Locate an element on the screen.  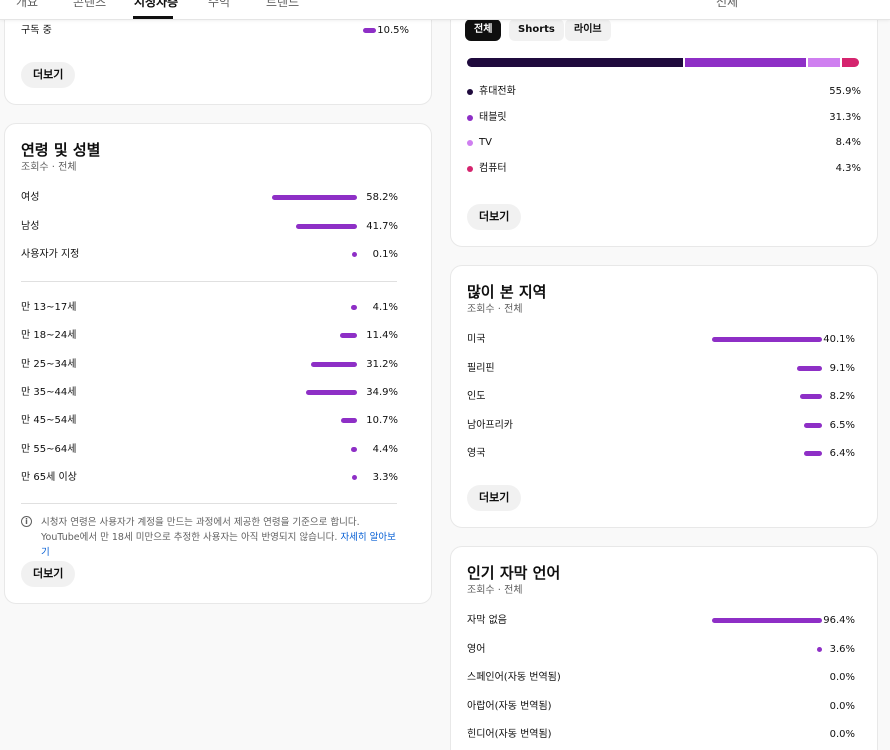
age-gender-subtitle: 조회수 · 전체 is located at coordinates (49, 167).